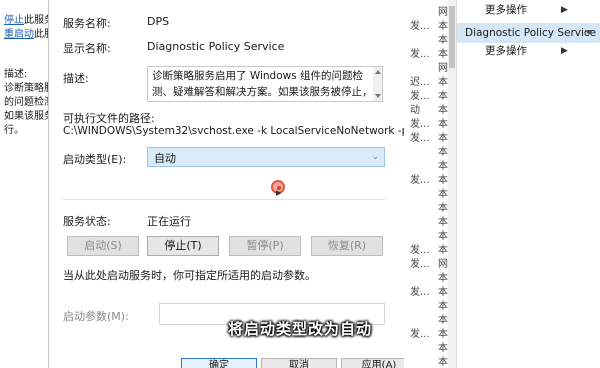  I want to click on panel-desc-line: 诊断策略服, so click(26, 88).